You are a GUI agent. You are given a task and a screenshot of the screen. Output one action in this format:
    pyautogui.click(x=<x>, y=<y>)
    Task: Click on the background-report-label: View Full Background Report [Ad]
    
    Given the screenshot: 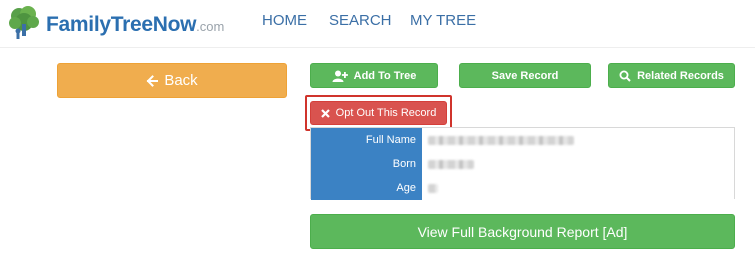 What is the action you would take?
    pyautogui.click(x=522, y=231)
    